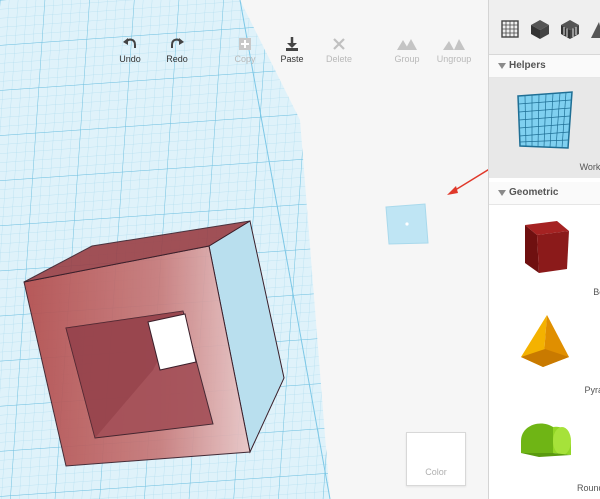 Image resolution: width=600 pixels, height=499 pixels. Describe the element at coordinates (436, 472) in the screenshot. I see `color-label: Color` at that location.